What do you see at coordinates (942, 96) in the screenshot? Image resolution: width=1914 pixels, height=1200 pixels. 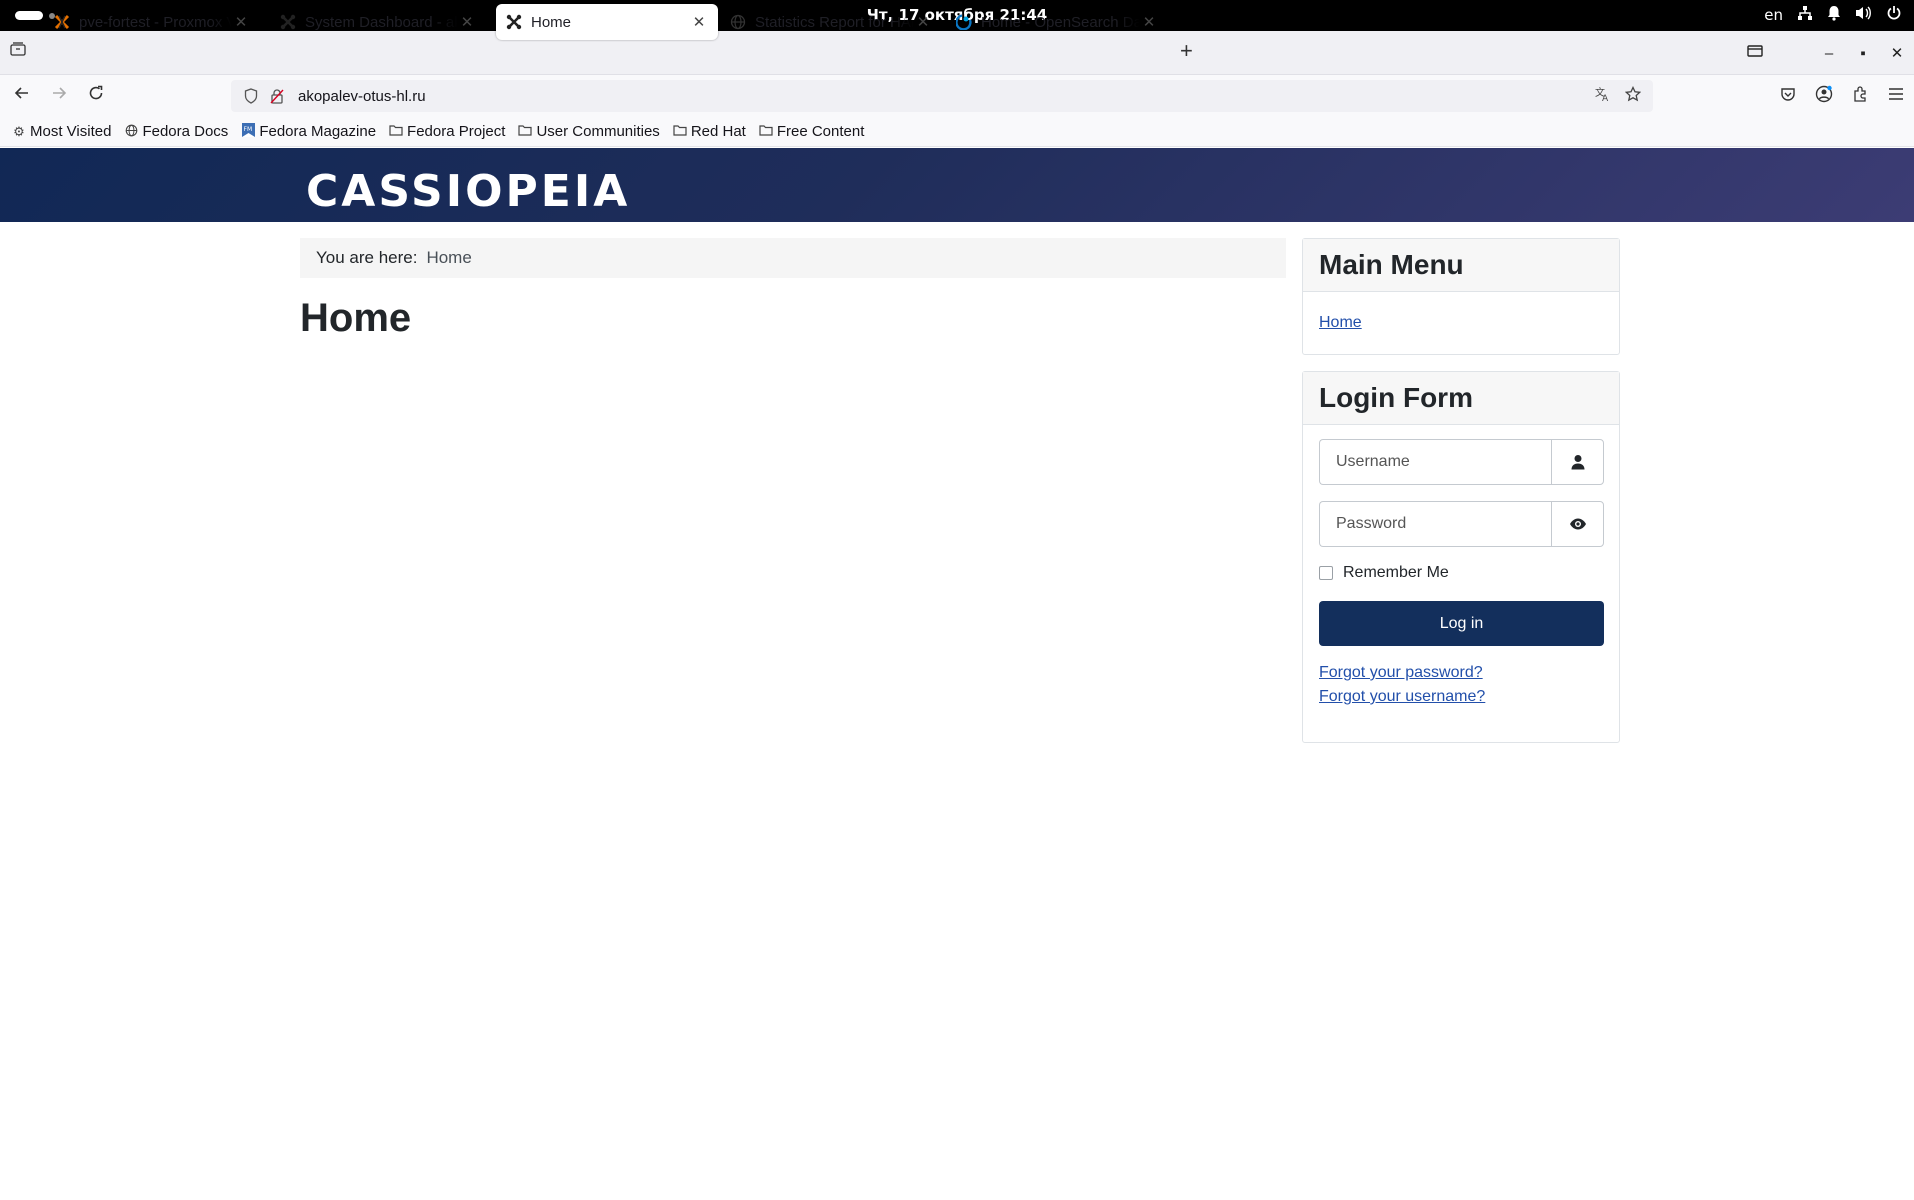 I see `address-bar: akopalev-otus-hl.ru 文A` at bounding box center [942, 96].